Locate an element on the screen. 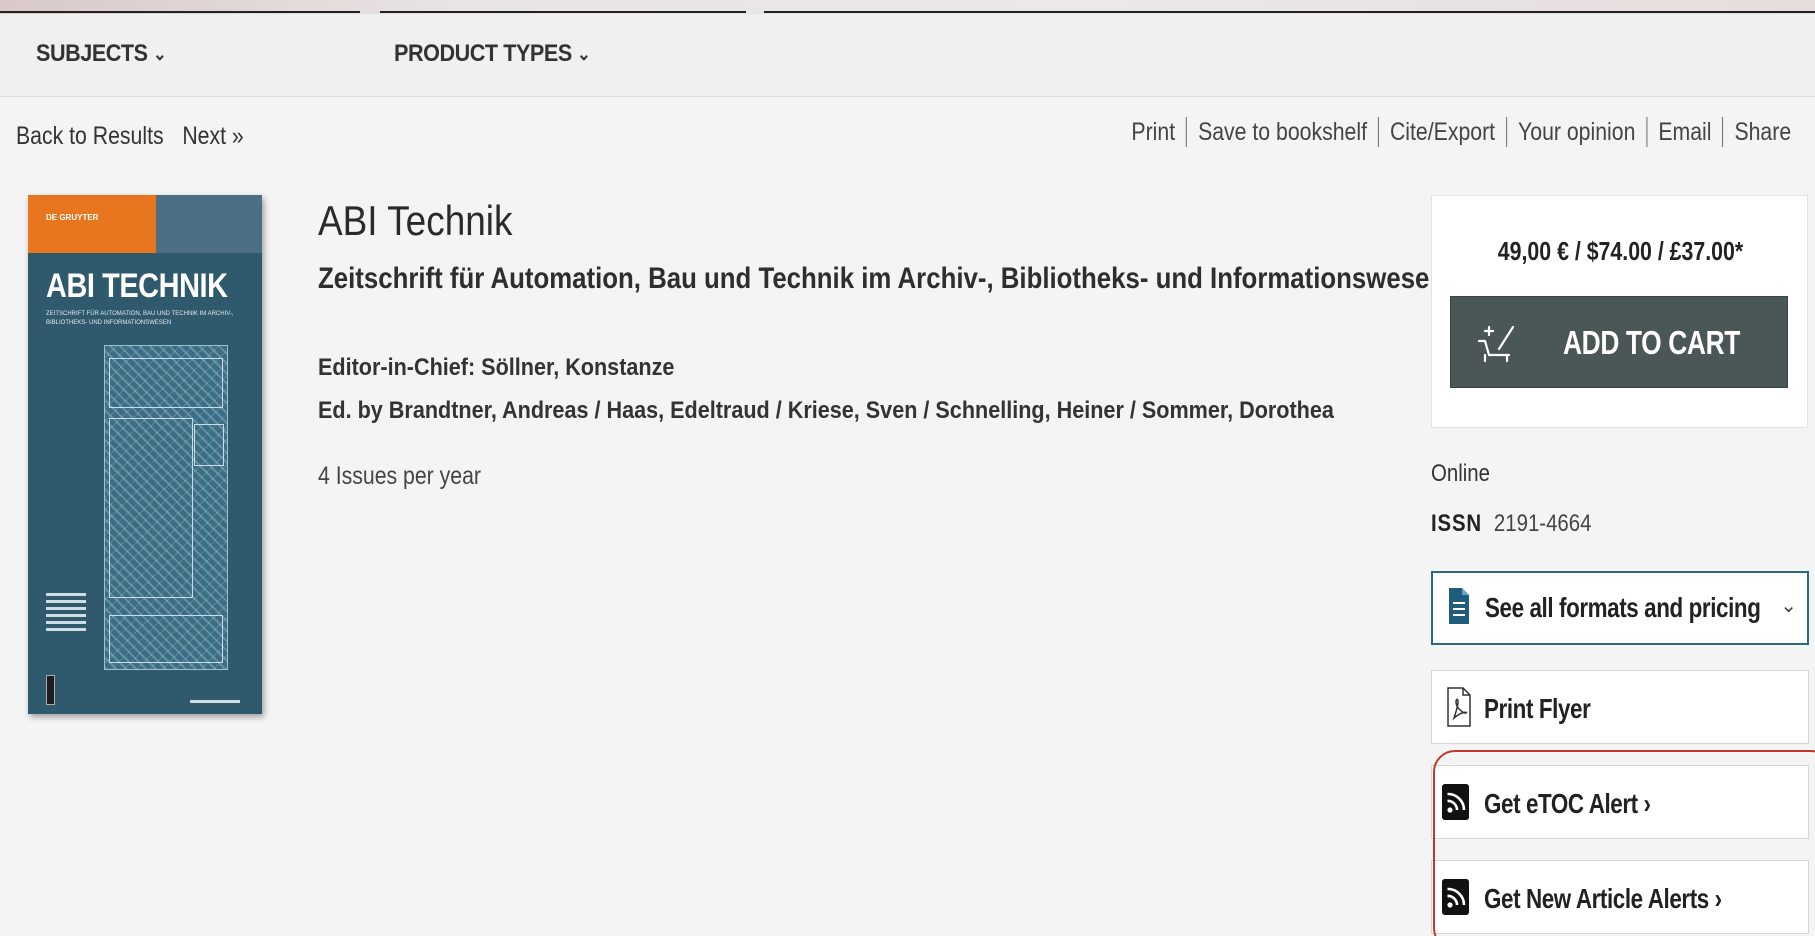  price-text: 49,00 € / $74.00 / £37.00* is located at coordinates (1620, 251).